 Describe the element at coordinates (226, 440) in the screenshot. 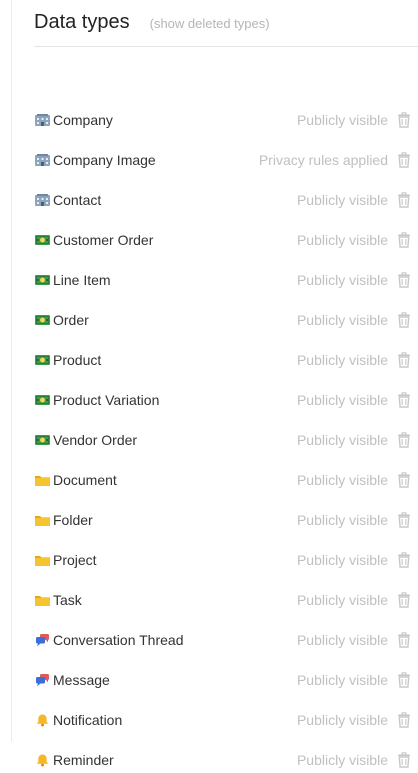

I see `data-type-row: Vendor Order Publicly visible` at that location.